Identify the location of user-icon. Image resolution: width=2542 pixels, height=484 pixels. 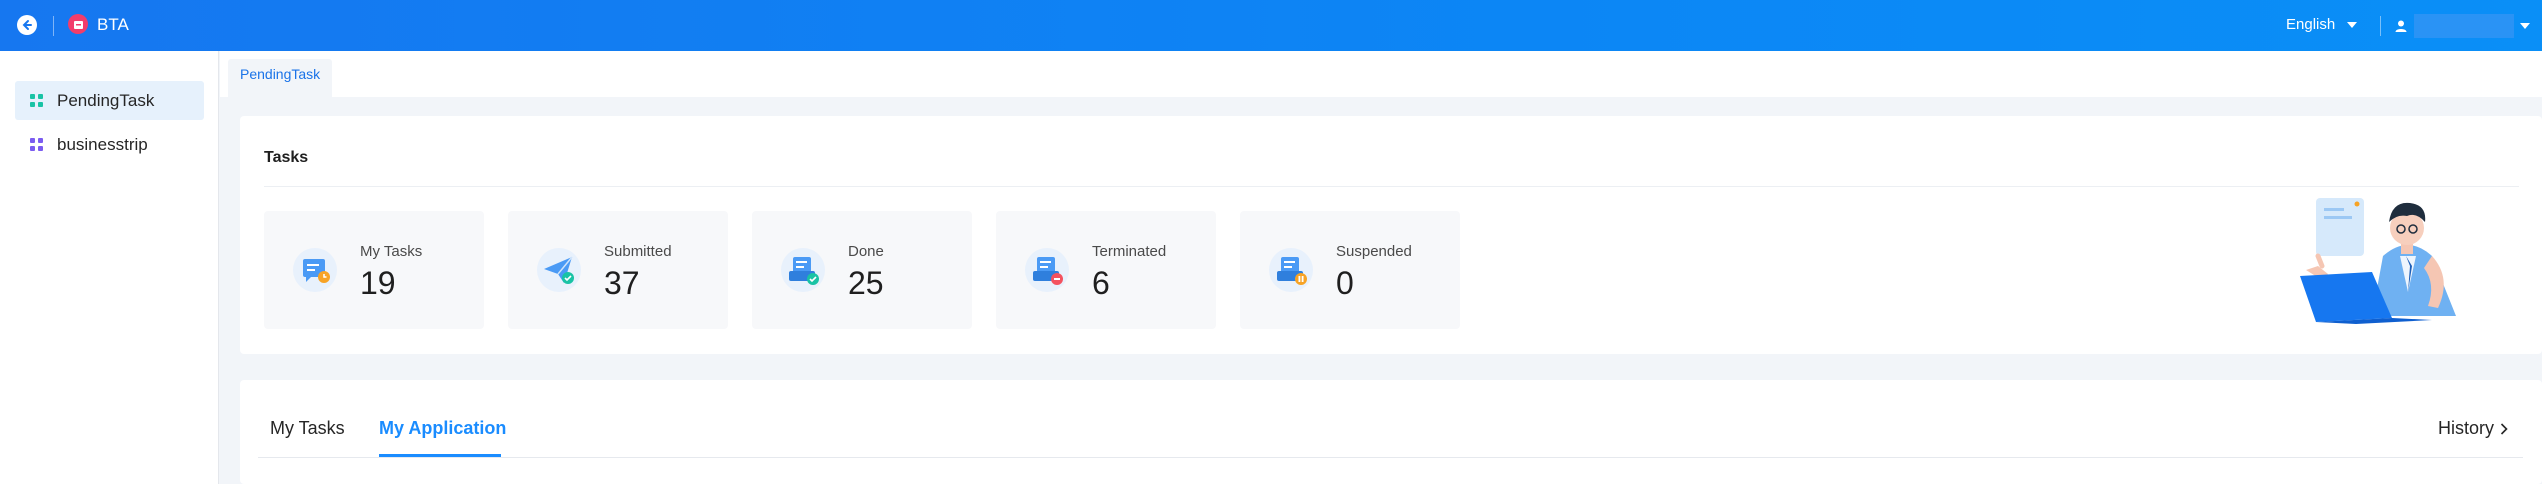
(2401, 26).